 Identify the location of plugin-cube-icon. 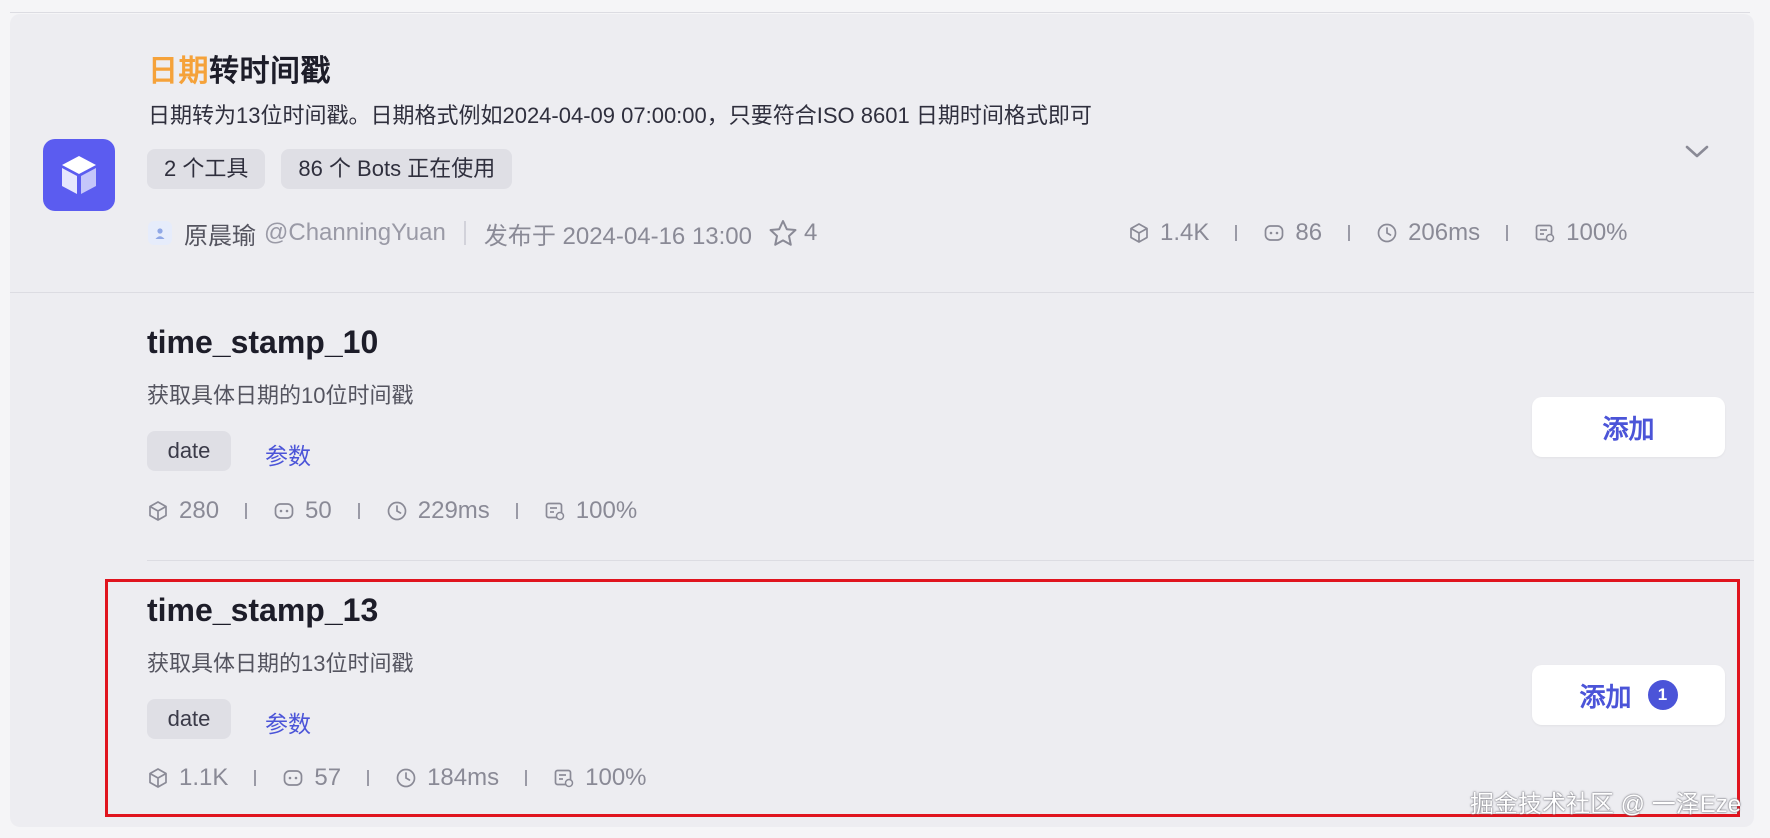
(79, 175).